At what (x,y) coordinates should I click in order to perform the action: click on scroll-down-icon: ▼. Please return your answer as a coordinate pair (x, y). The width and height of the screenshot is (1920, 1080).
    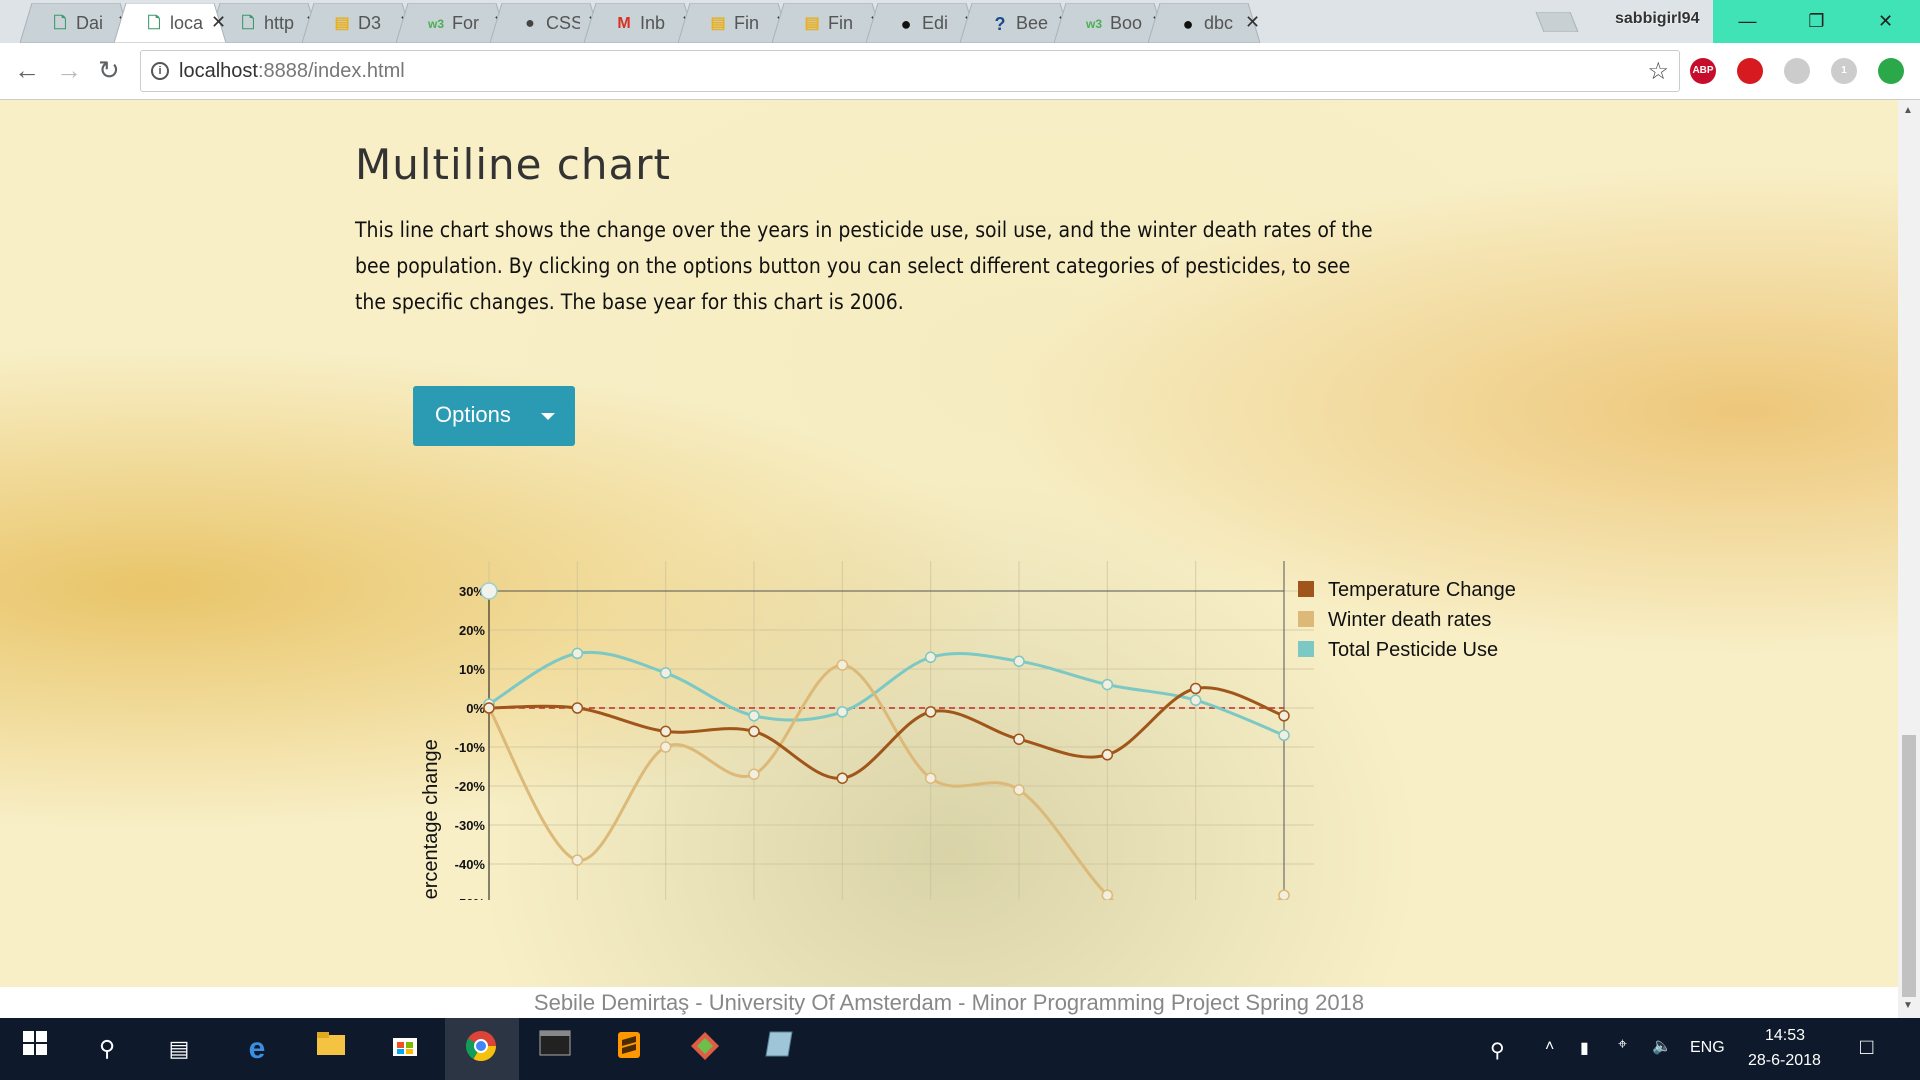
    Looking at the image, I should click on (1908, 1005).